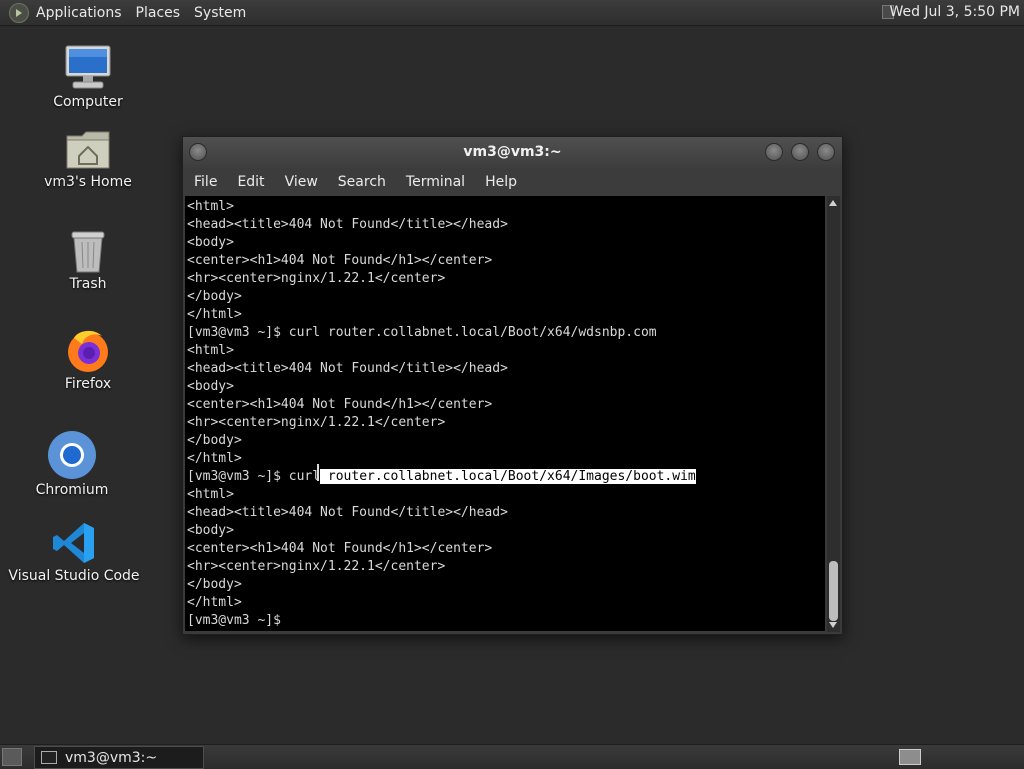 Image resolution: width=1024 pixels, height=769 pixels. Describe the element at coordinates (234, 620) in the screenshot. I see `terminal-prompt: [vm3@vm3 ~]$` at that location.